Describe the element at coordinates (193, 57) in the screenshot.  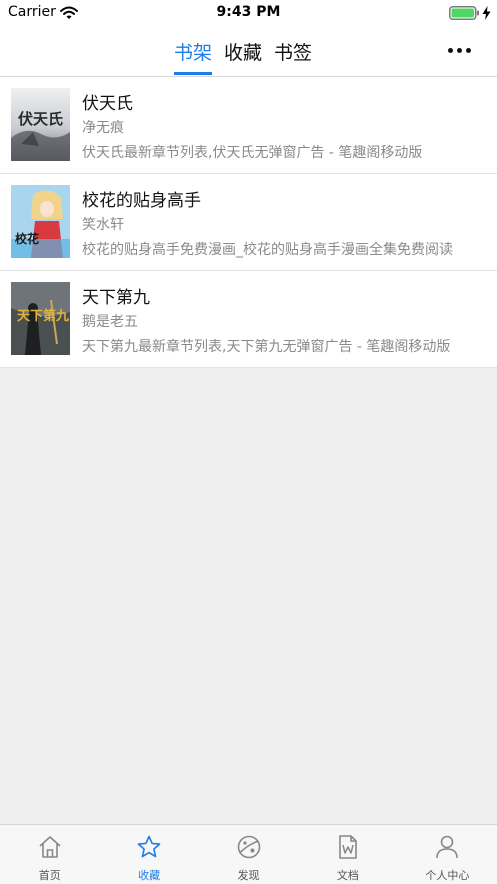
I see `tab-bookshelf: 书架` at that location.